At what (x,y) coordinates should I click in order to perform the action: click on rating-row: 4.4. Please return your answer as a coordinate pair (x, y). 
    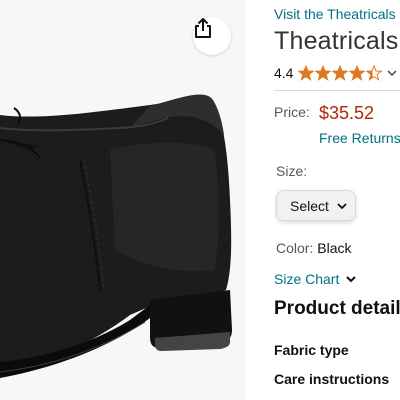
    Looking at the image, I should click on (336, 73).